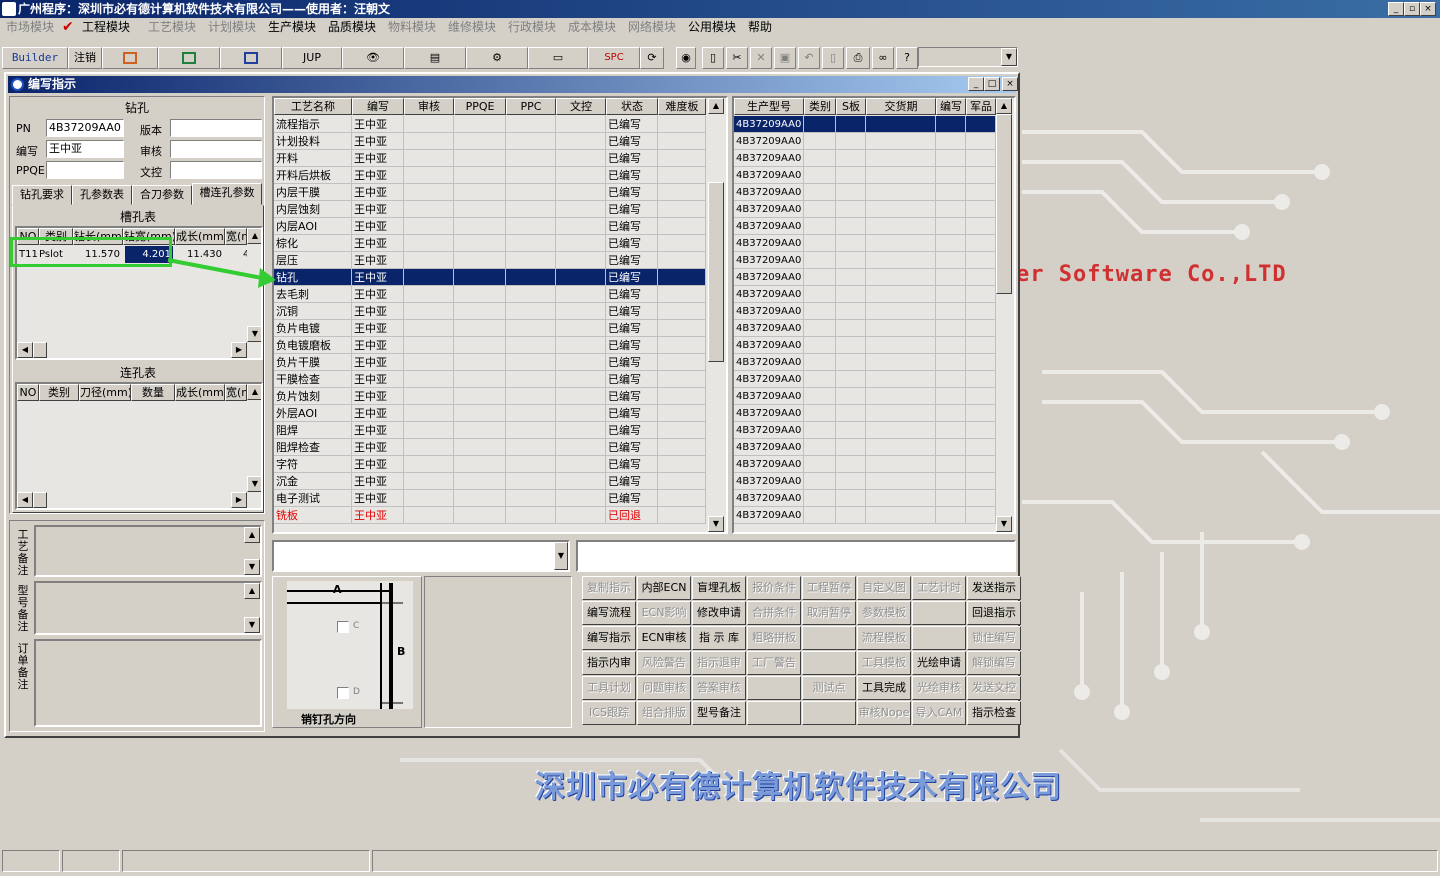 This screenshot has width=1440, height=876. I want to click on table-row: 负片蚀刻 王中亚 已编写, so click(490, 396).